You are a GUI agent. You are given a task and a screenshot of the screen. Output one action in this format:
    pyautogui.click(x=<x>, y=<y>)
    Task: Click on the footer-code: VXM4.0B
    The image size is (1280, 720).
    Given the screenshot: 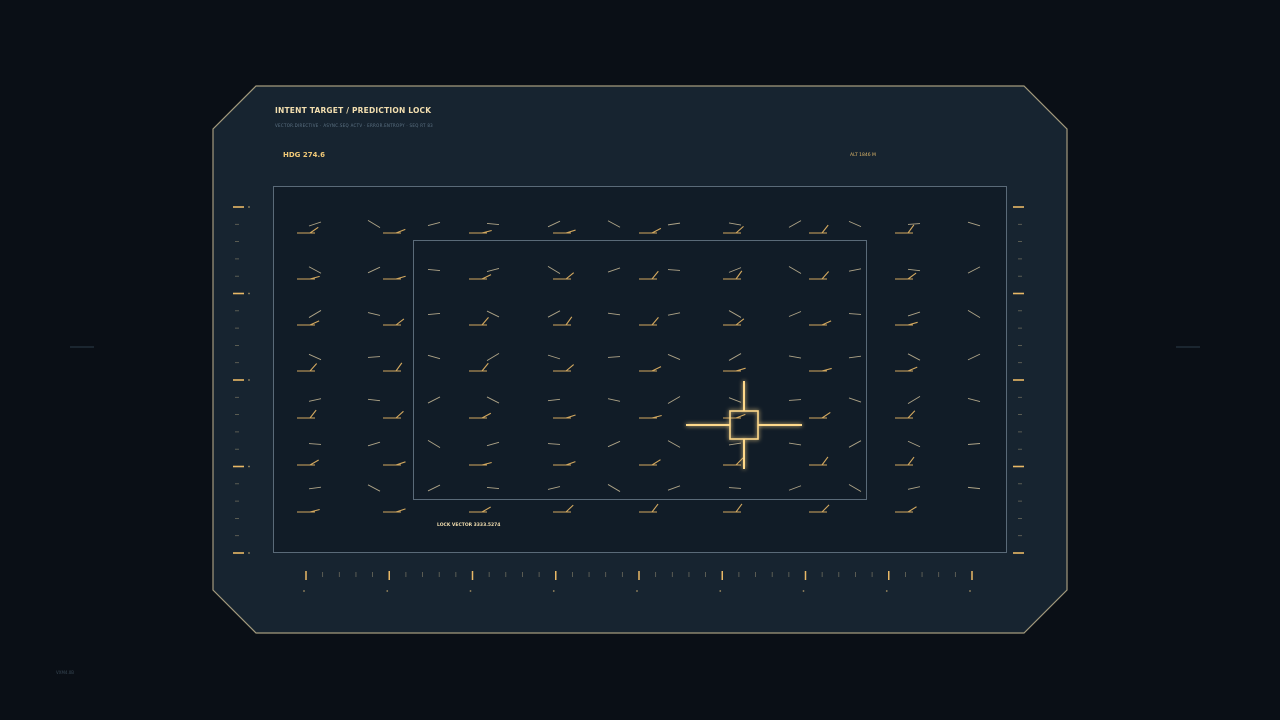 What is the action you would take?
    pyautogui.click(x=65, y=672)
    